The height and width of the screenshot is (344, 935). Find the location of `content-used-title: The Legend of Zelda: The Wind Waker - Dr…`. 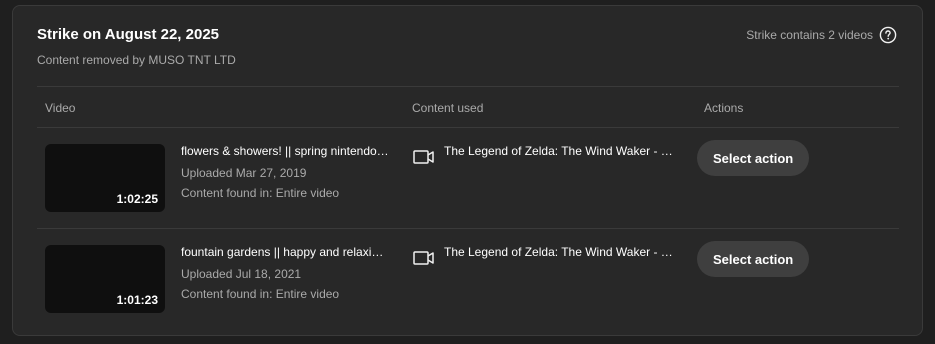

content-used-title: The Legend of Zelda: The Wind Waker - Dr… is located at coordinates (561, 151).